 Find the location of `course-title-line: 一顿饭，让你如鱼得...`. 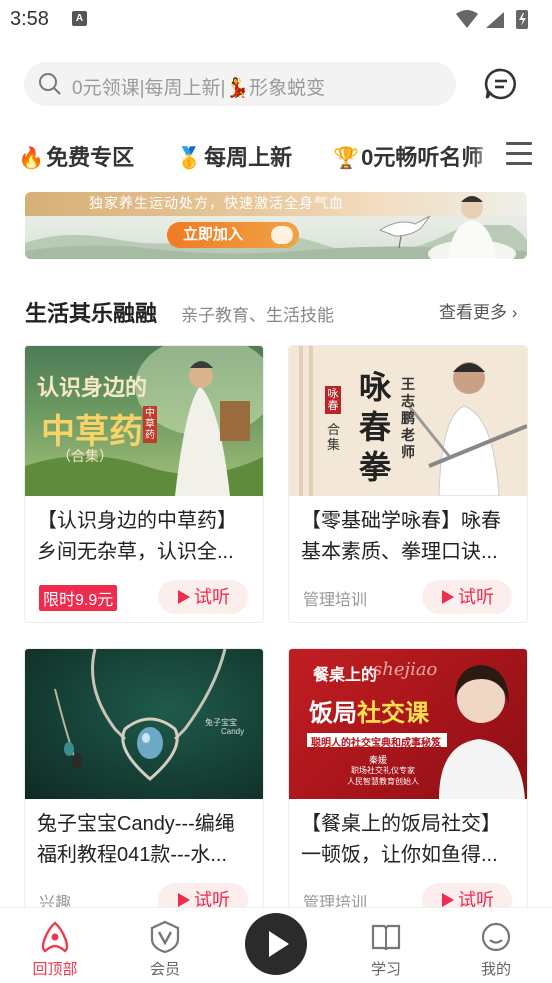

course-title-line: 一顿饭，让你如鱼得... is located at coordinates (399, 855).